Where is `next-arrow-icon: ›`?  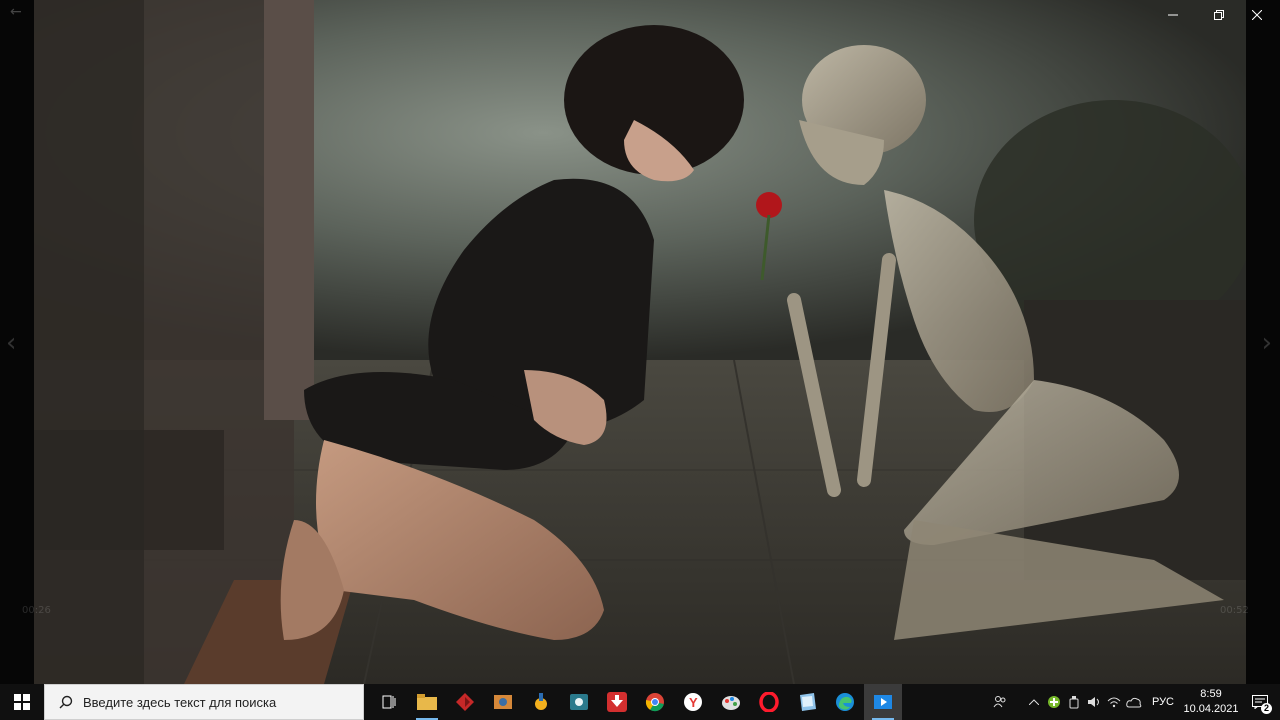 next-arrow-icon: › is located at coordinates (1267, 343).